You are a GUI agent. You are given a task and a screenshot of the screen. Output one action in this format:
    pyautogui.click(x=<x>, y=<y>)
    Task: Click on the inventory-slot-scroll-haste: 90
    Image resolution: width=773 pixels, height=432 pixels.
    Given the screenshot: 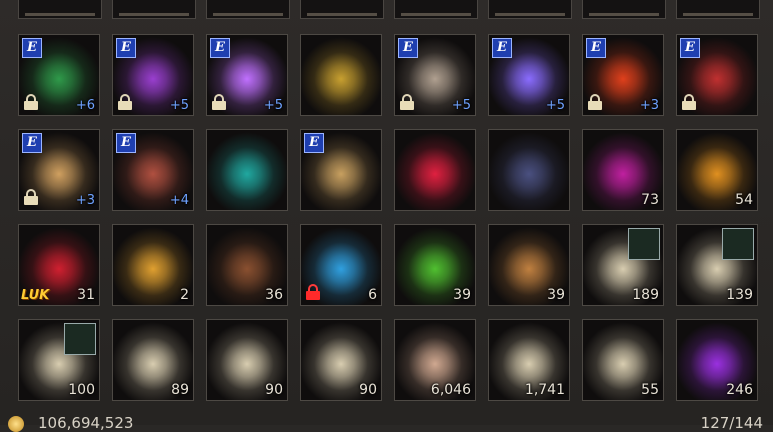 What is the action you would take?
    pyautogui.click(x=247, y=360)
    